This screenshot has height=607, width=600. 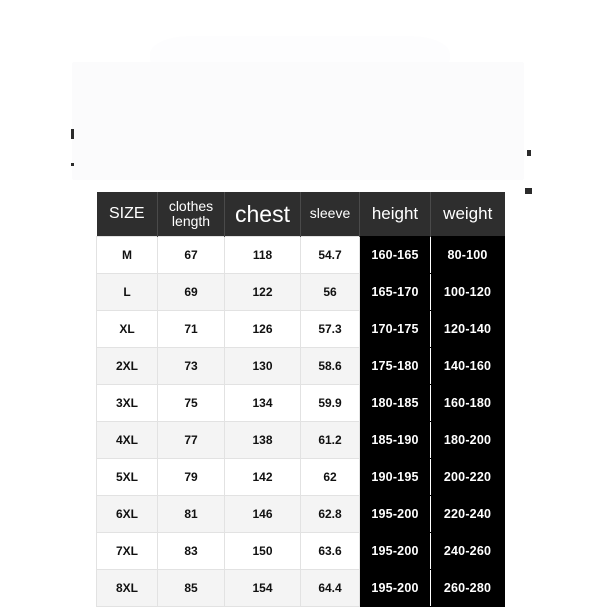 What do you see at coordinates (528, 191) in the screenshot?
I see `image-artifact-right-lower` at bounding box center [528, 191].